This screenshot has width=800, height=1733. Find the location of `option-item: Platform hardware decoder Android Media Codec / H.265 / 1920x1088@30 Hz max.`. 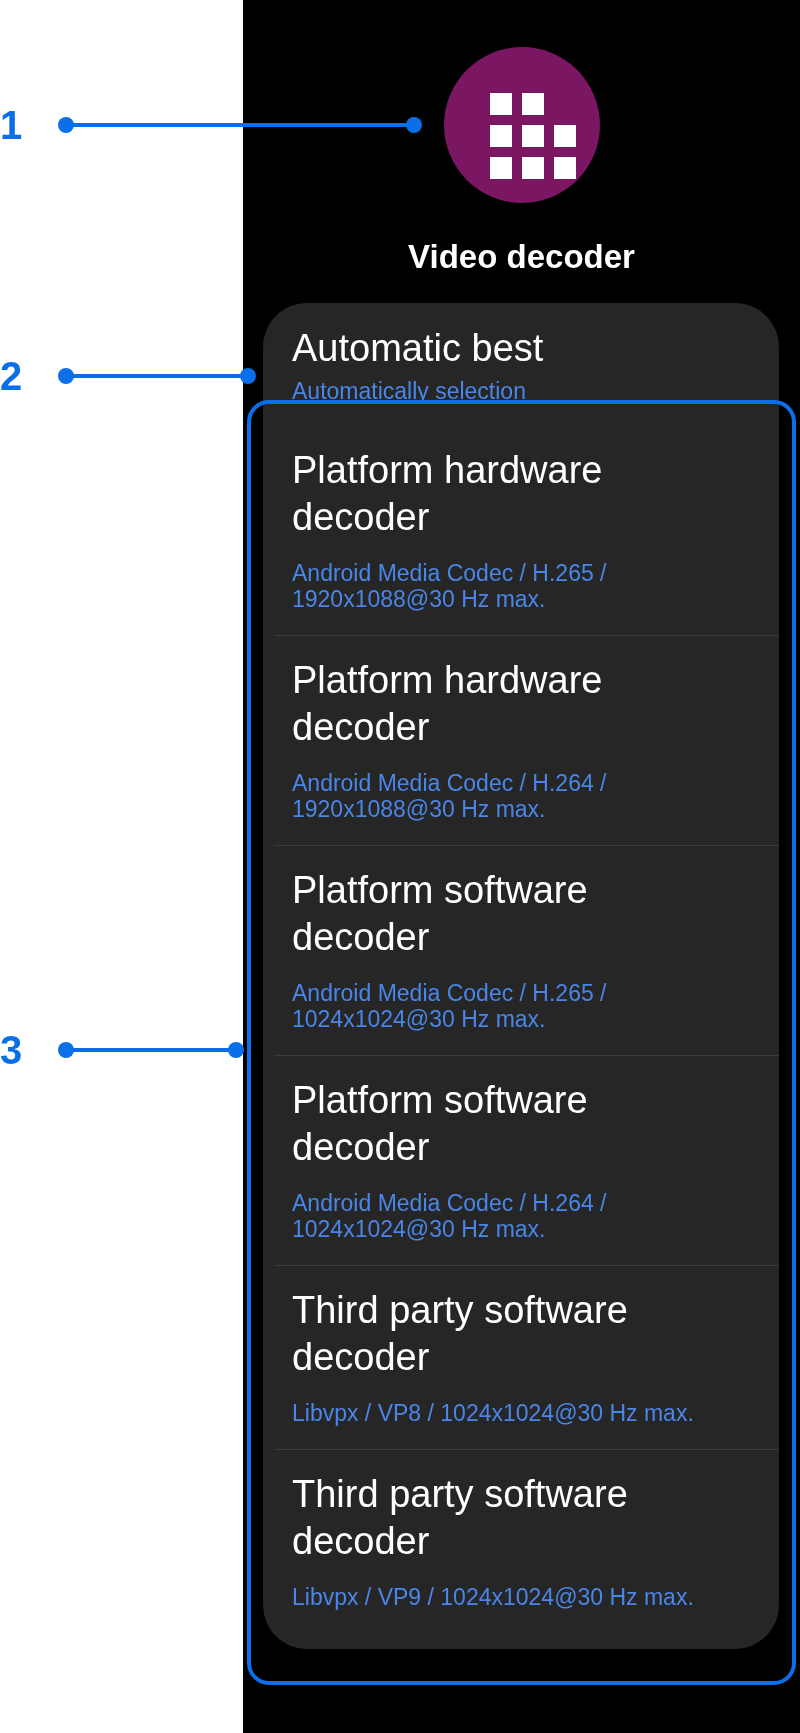

option-item: Platform hardware decoder Android Media Codec / H.265 / 1920x1088@30 Hz max. is located at coordinates (526, 531).